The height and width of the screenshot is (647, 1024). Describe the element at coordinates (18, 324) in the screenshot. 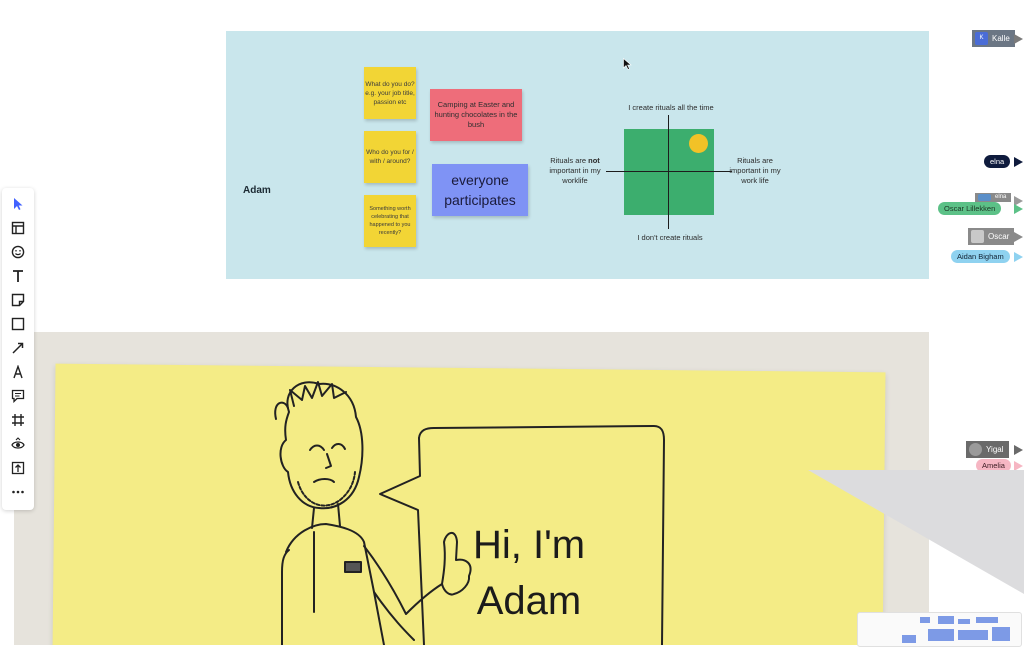

I see `shape-icon` at that location.